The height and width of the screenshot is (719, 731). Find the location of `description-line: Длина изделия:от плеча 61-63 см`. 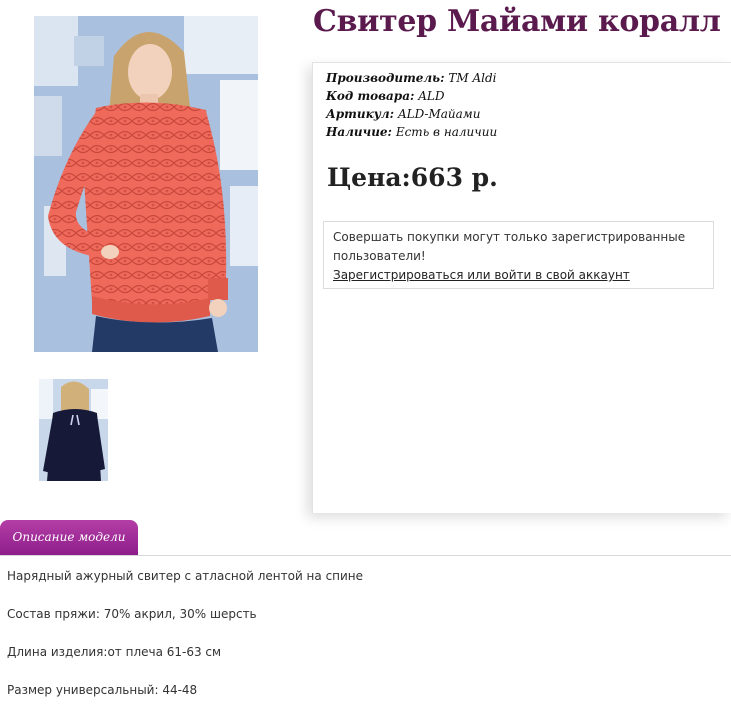

description-line: Длина изделия:от плеча 61-63 см is located at coordinates (114, 652).